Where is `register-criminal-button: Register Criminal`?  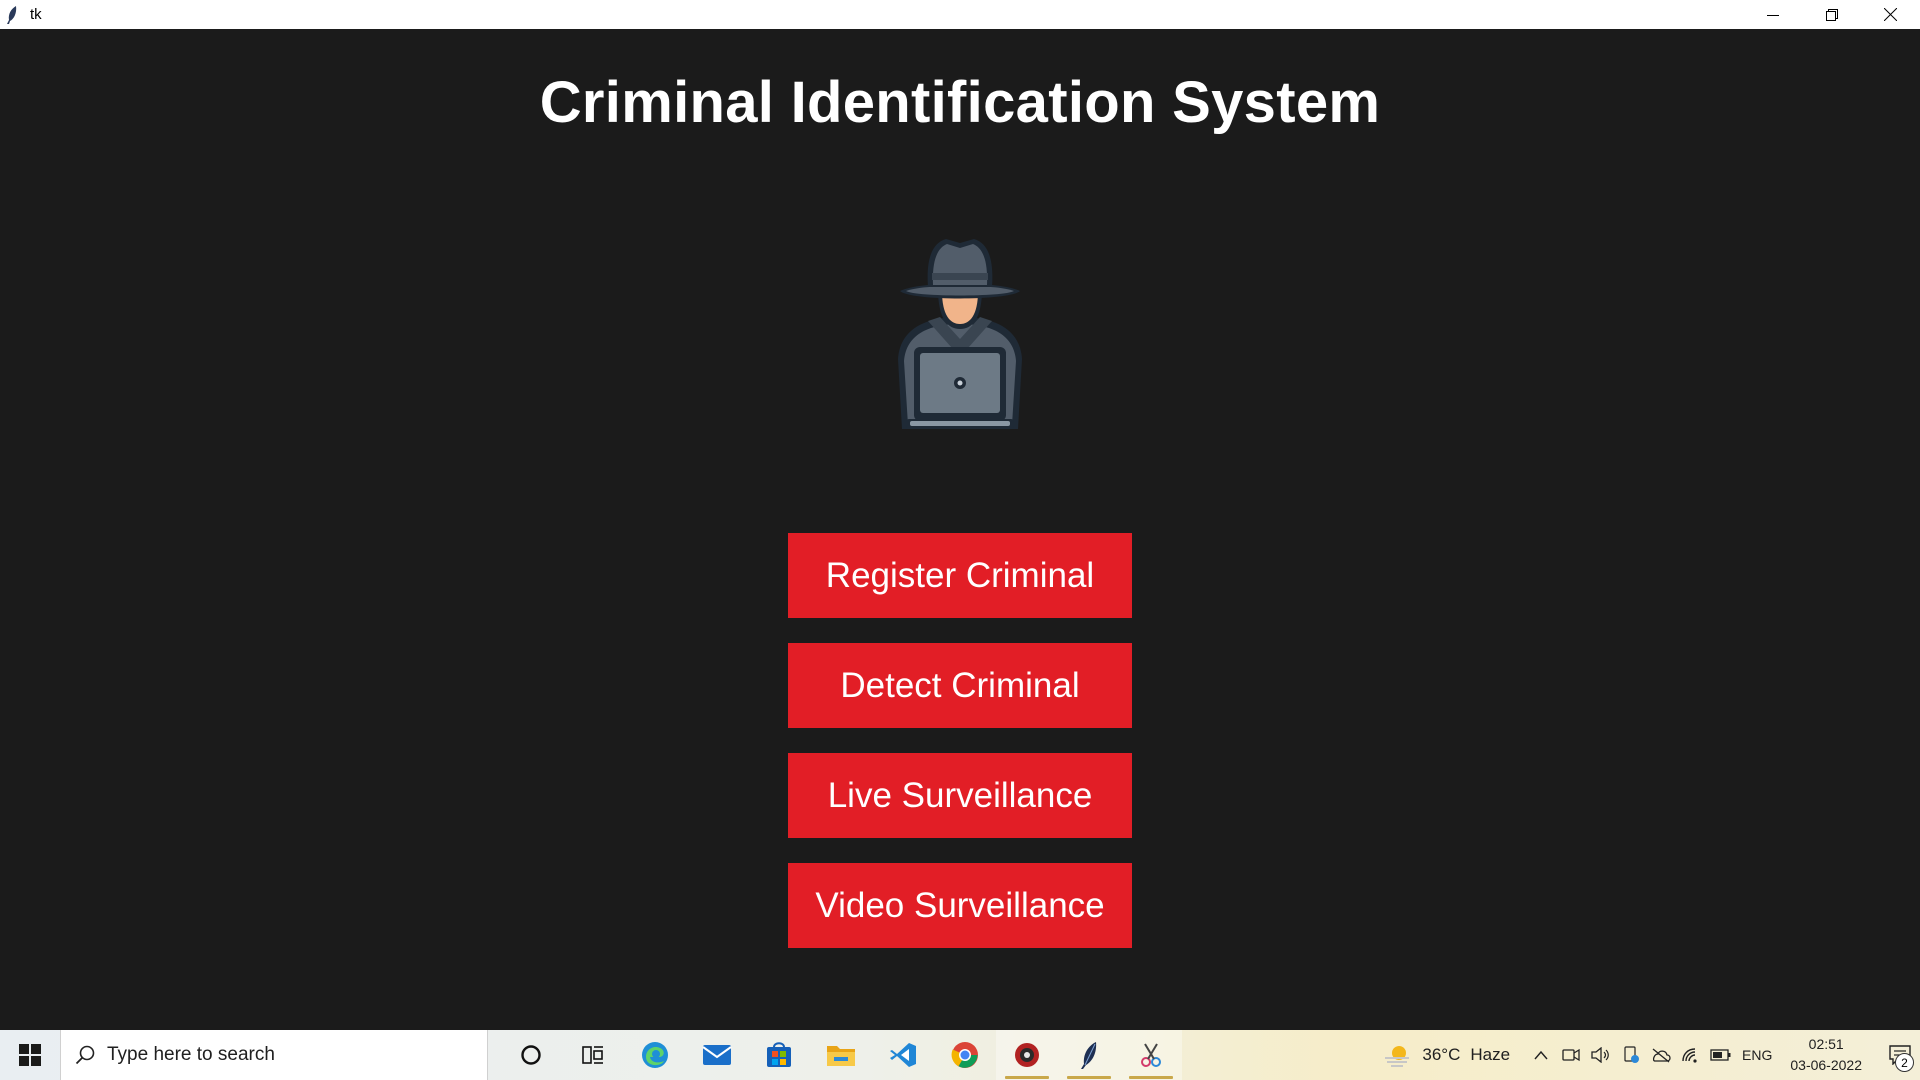 register-criminal-button: Register Criminal is located at coordinates (960, 575).